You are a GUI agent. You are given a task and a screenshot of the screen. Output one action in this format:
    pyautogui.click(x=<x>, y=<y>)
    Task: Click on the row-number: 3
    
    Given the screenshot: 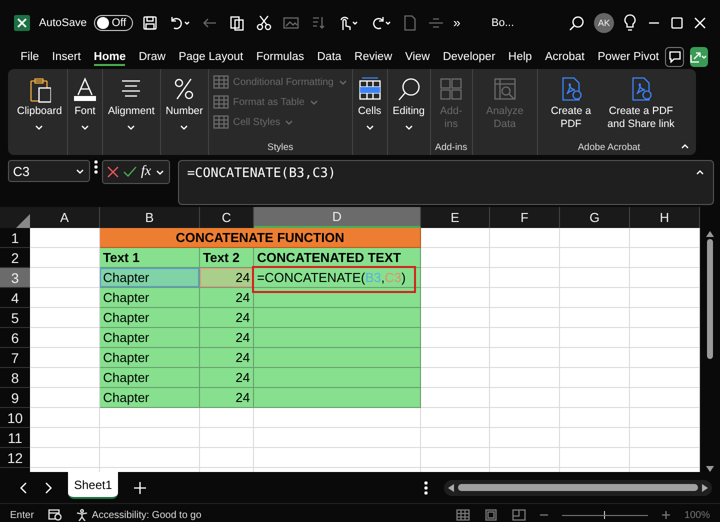 What is the action you would take?
    pyautogui.click(x=15, y=278)
    